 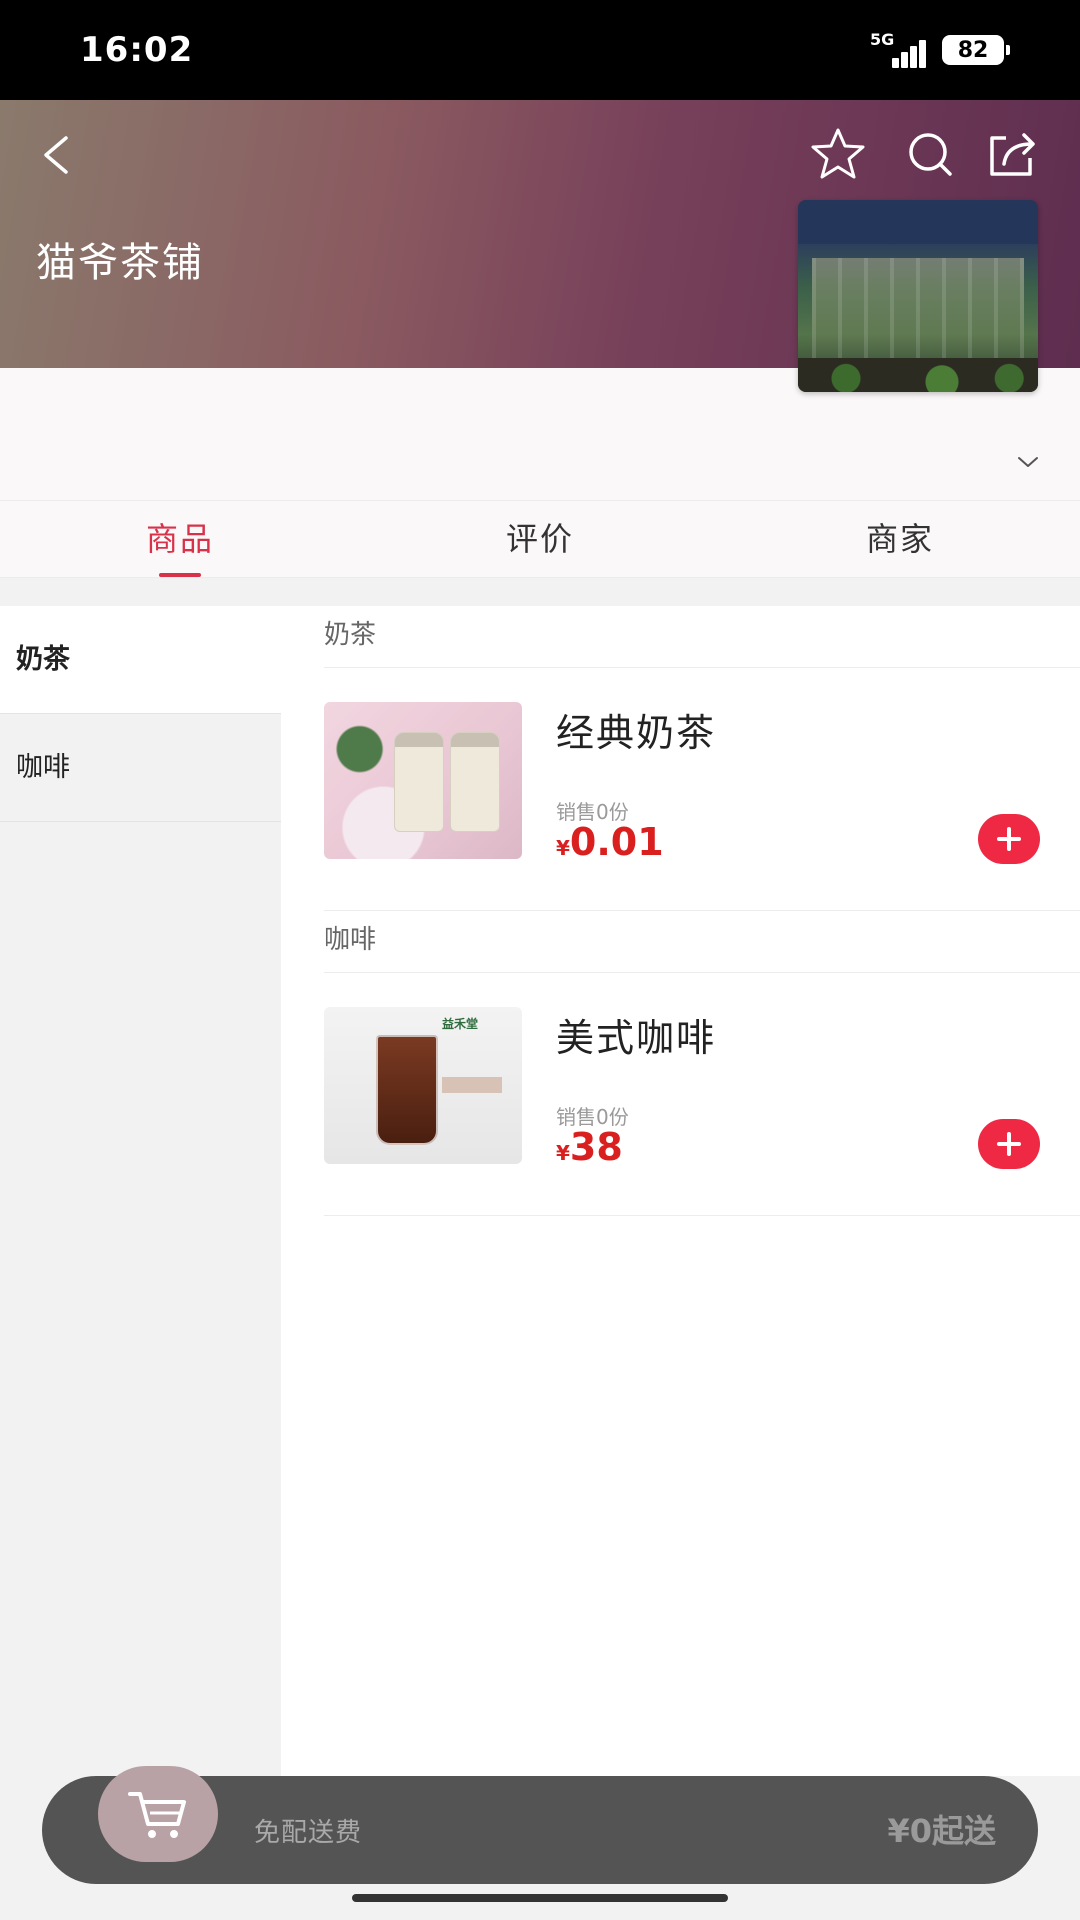 What do you see at coordinates (616, 842) in the screenshot?
I see `price-value: 0.01` at bounding box center [616, 842].